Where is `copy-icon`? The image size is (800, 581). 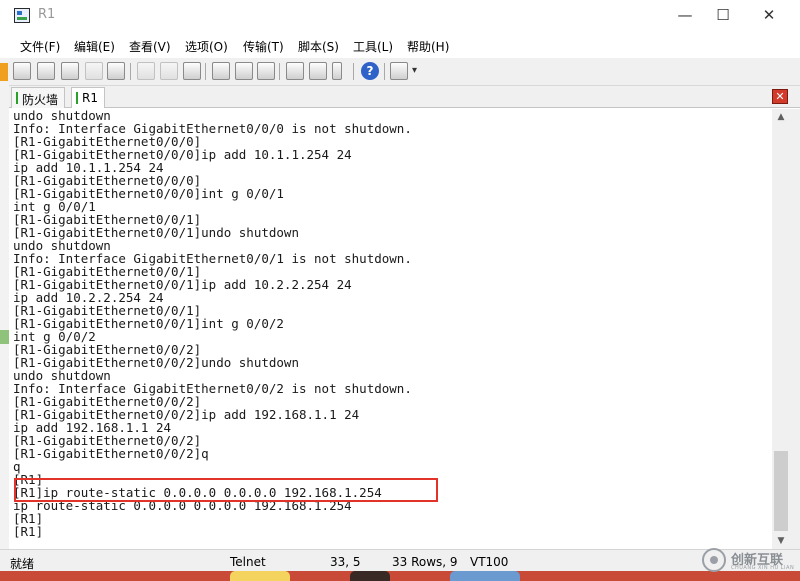 copy-icon is located at coordinates (146, 71).